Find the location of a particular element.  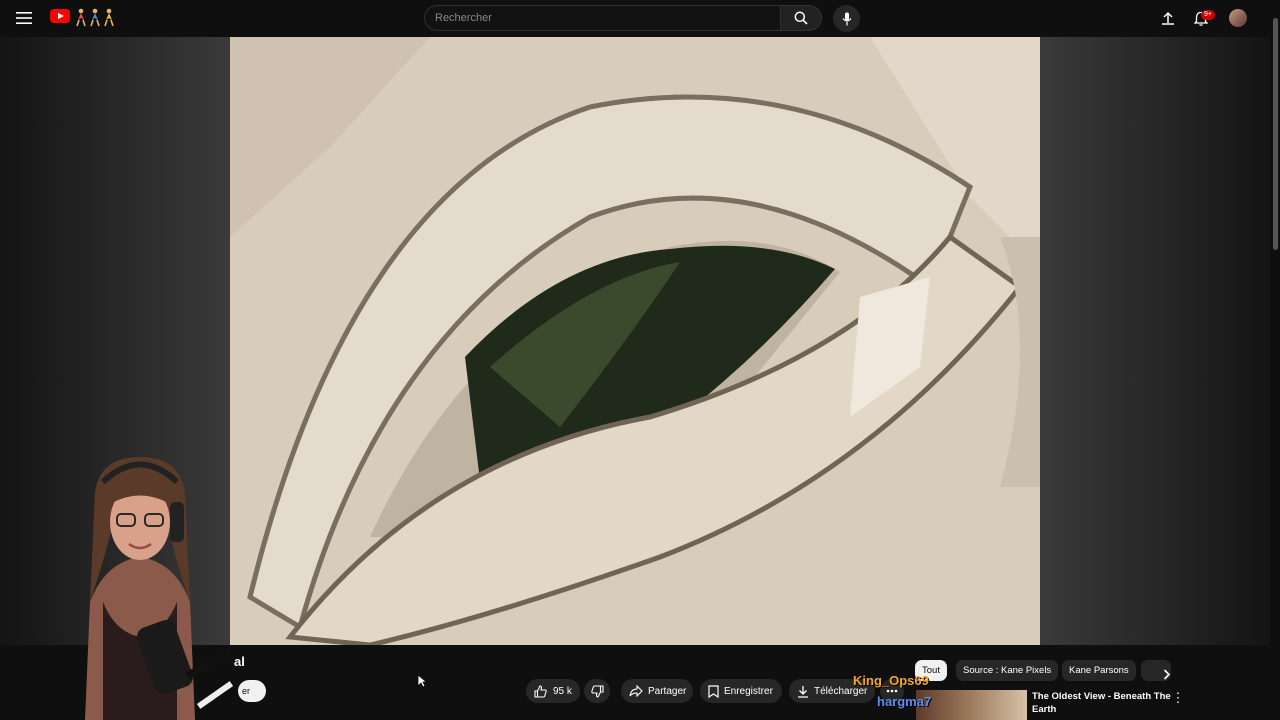

dislike-button is located at coordinates (597, 691).